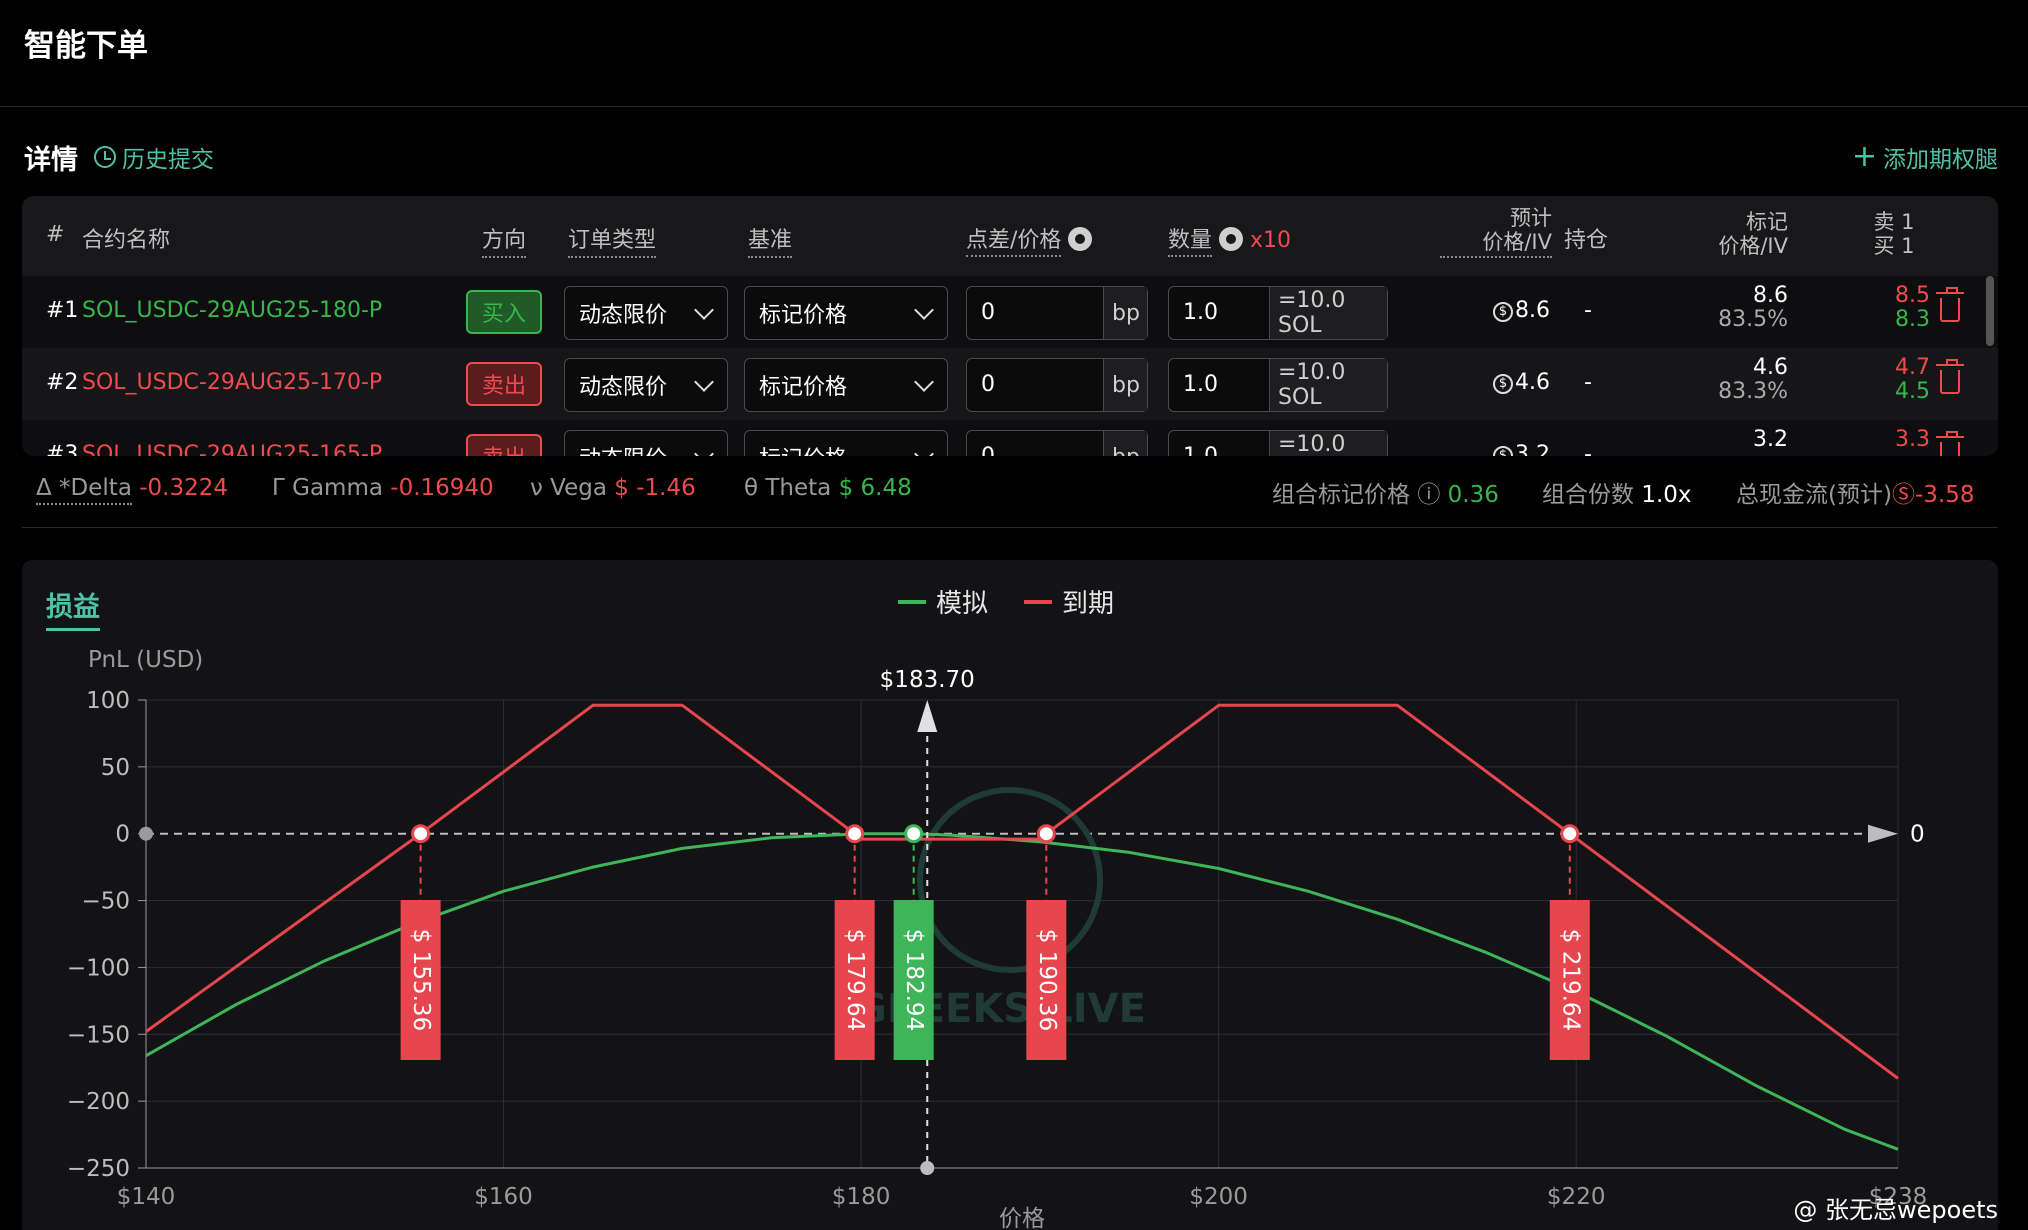 Image resolution: width=2028 pixels, height=1230 pixels. What do you see at coordinates (98, 1169) in the screenshot?
I see `y-tick-label: −250` at bounding box center [98, 1169].